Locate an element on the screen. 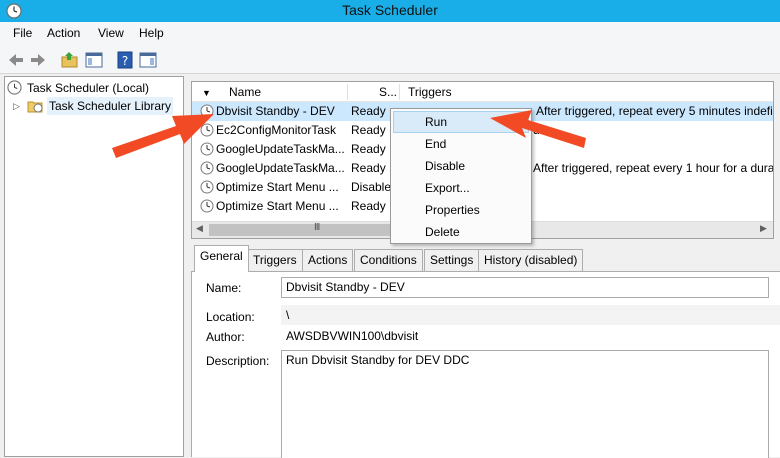  tree-root-label: Task Scheduler (Local) is located at coordinates (88, 88).